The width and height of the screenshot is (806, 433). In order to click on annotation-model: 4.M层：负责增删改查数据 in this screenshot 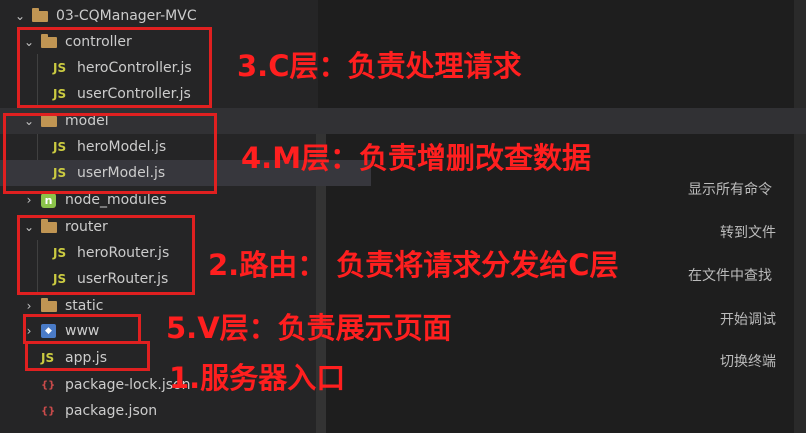, I will do `click(416, 158)`.